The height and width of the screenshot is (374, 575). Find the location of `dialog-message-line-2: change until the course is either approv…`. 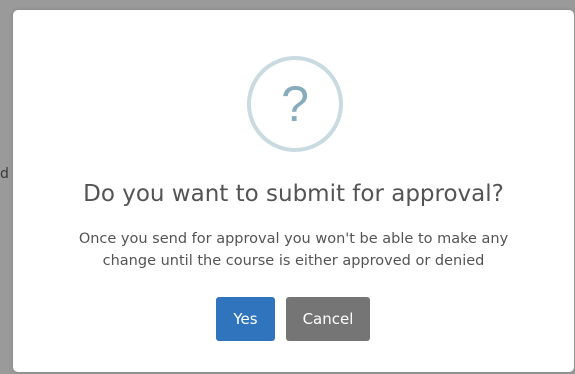

dialog-message-line-2: change until the course is either approv… is located at coordinates (293, 261).